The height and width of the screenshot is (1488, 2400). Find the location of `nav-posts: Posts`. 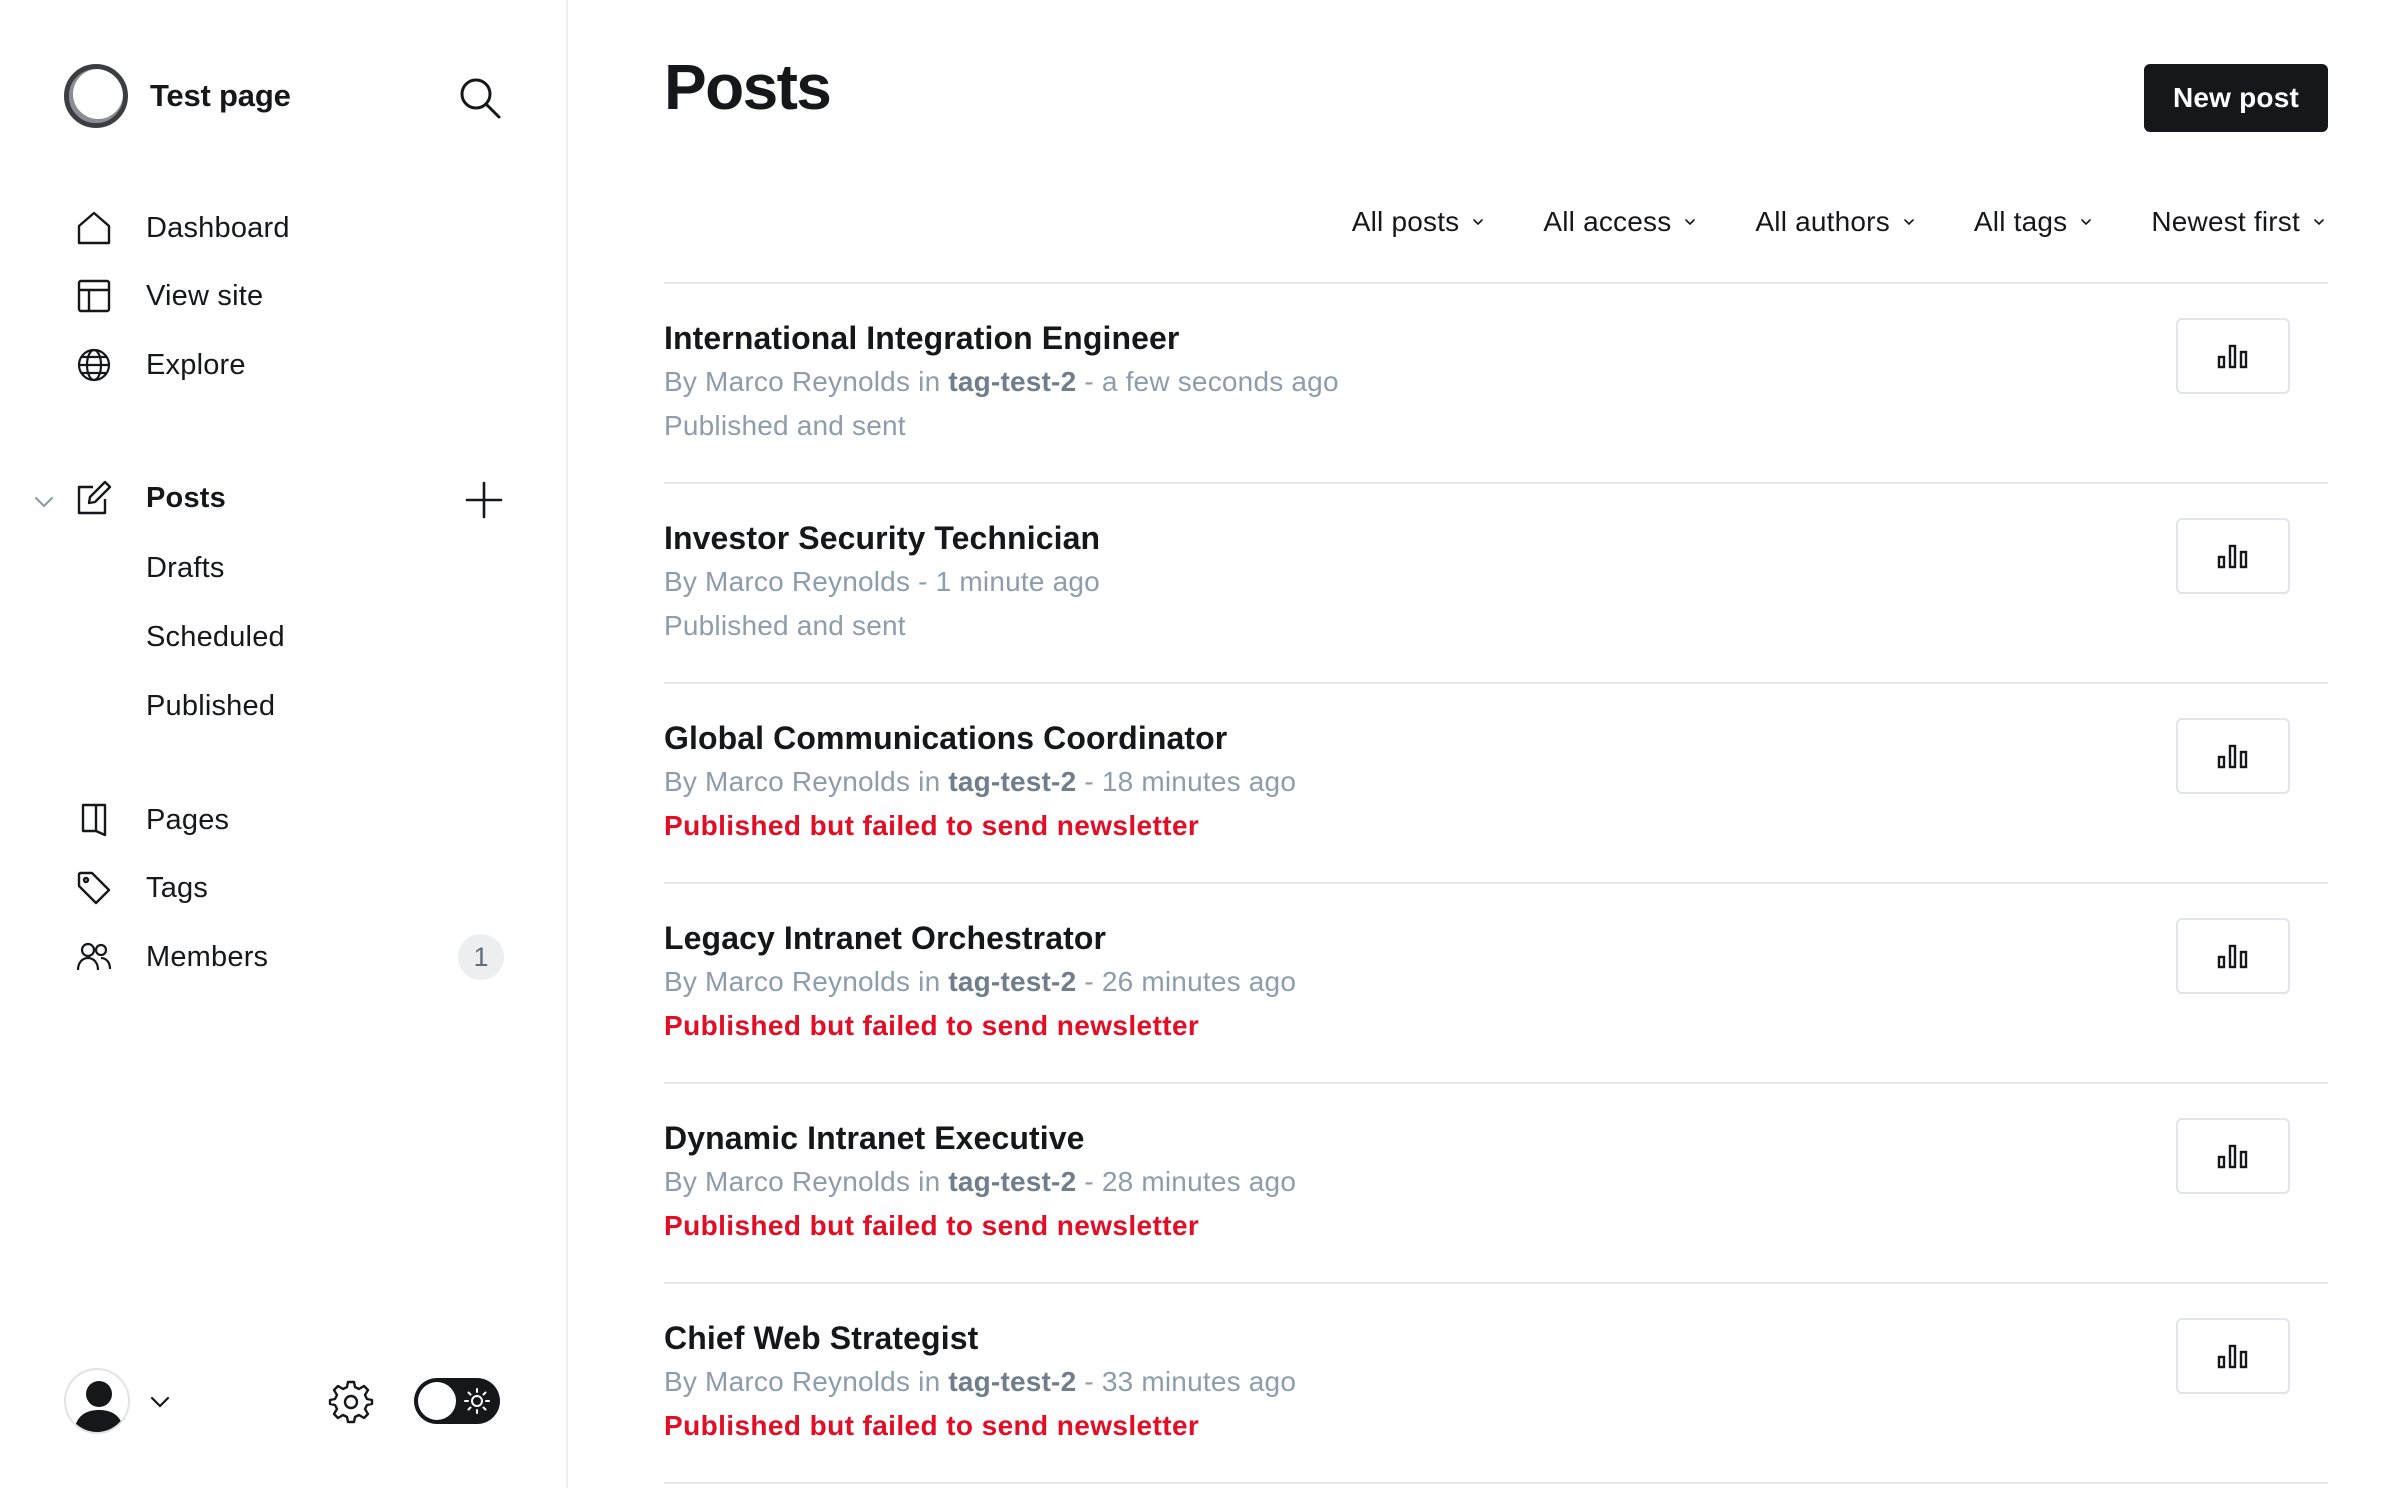

nav-posts: Posts is located at coordinates (150, 498).